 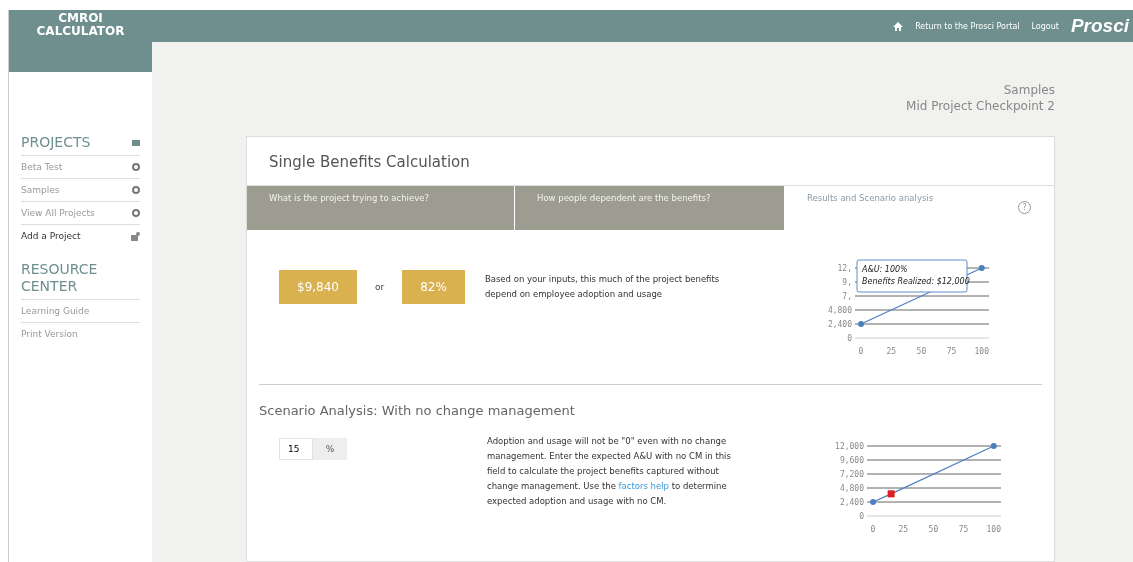 What do you see at coordinates (318, 287) in the screenshot?
I see `amount-value: $9,840` at bounding box center [318, 287].